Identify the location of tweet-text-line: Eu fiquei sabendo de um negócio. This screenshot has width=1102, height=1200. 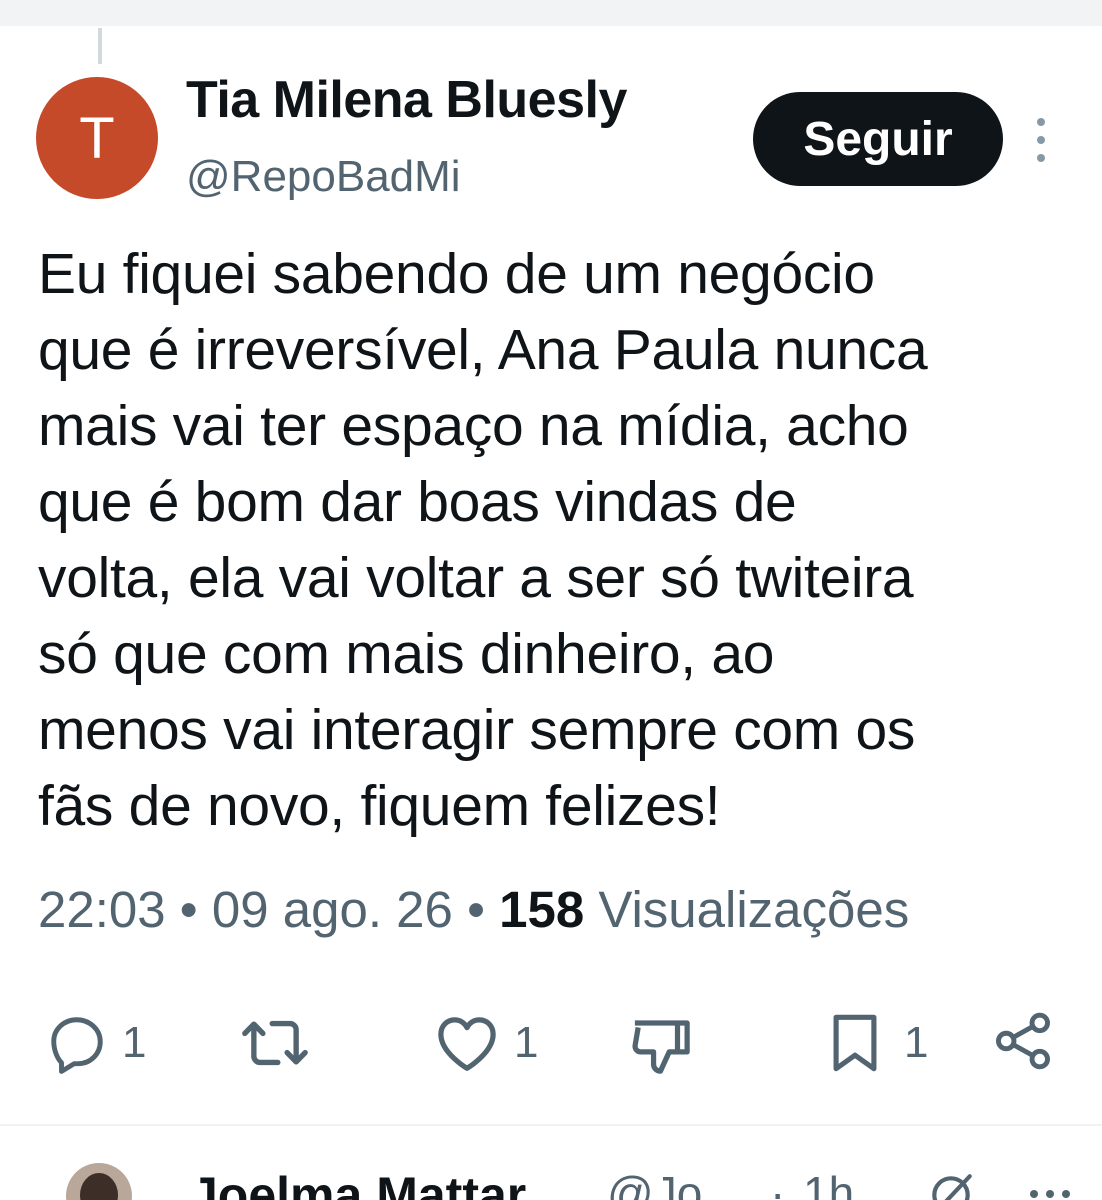
(456, 274).